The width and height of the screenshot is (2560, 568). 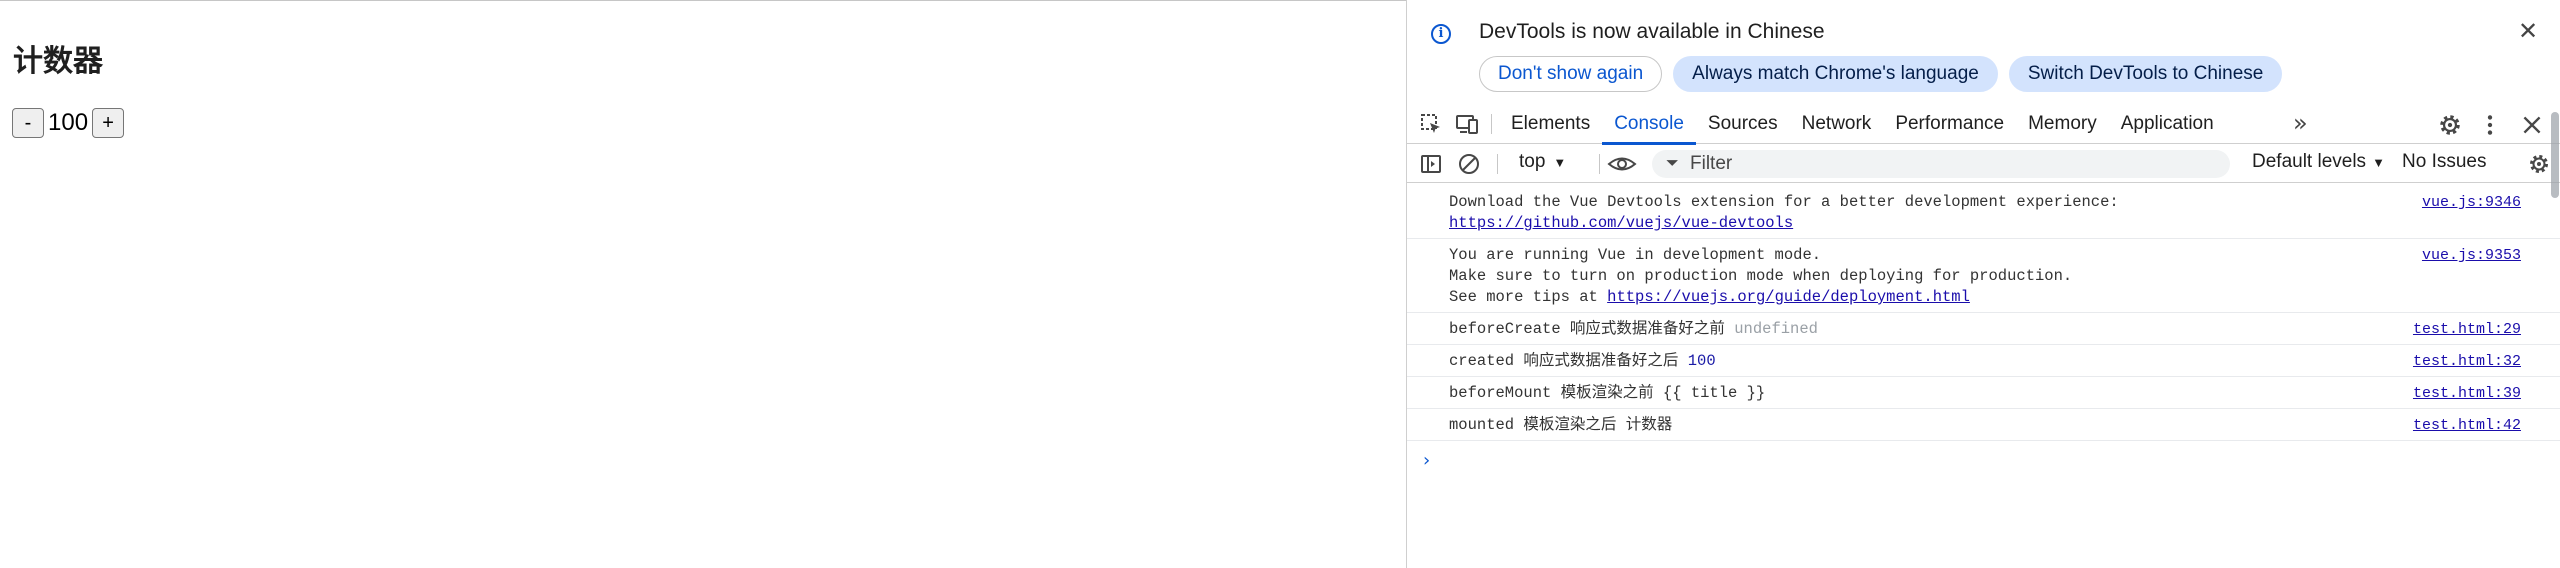 I want to click on filter-input: ⏷ Filter, so click(x=1941, y=164).